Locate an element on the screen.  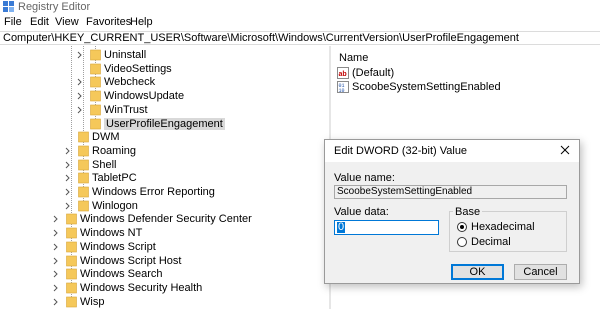
tree-item: WinTrust is located at coordinates (164, 110).